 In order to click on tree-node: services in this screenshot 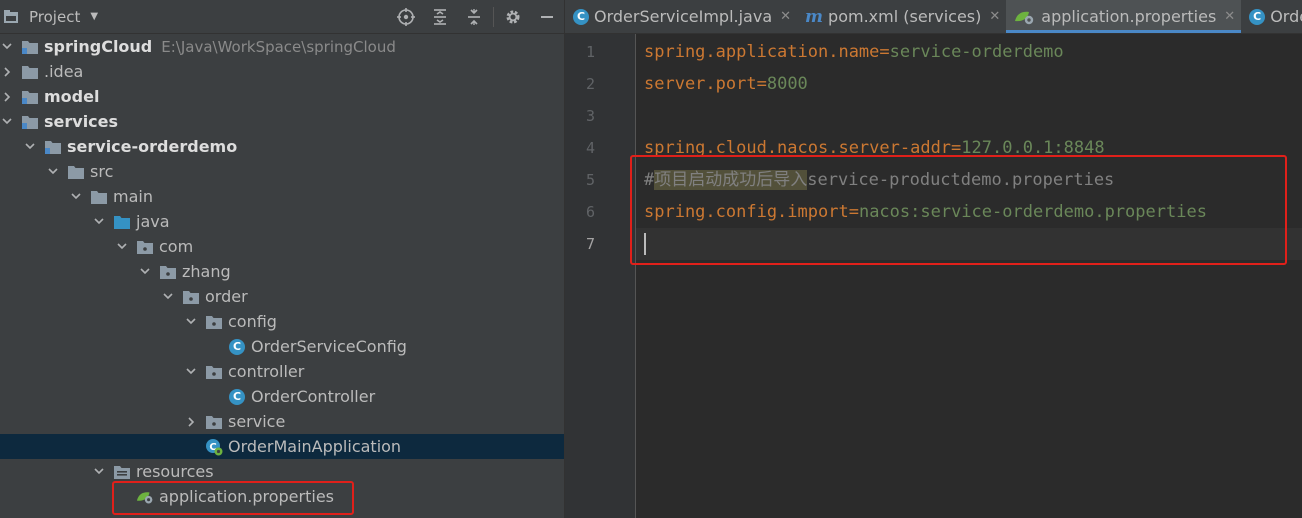, I will do `click(282, 121)`.